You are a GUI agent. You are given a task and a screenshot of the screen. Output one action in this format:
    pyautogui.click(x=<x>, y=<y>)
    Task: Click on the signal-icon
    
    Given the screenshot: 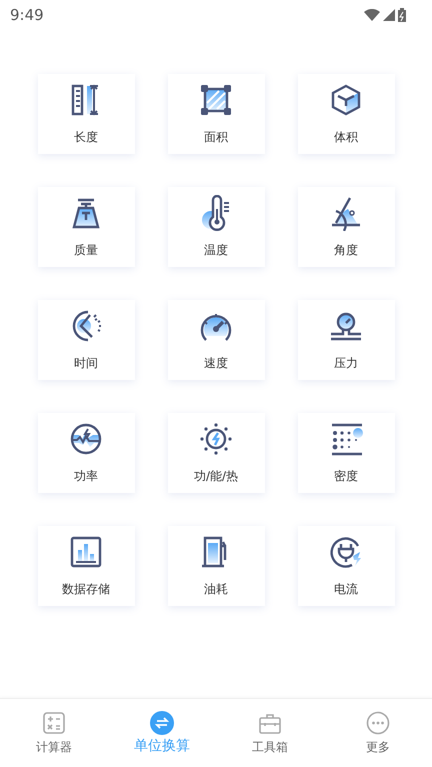 What is the action you would take?
    pyautogui.click(x=389, y=15)
    